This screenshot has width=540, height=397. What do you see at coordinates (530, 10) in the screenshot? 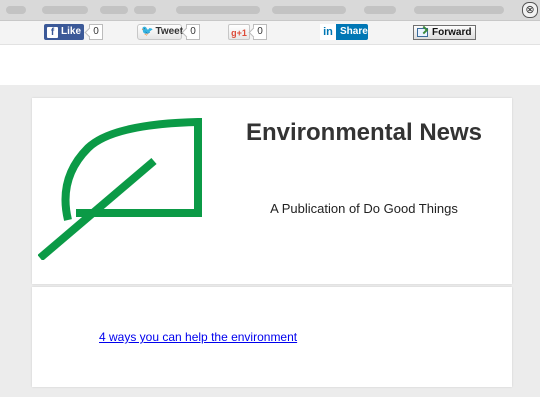
I see `close-icon: ⊗` at bounding box center [530, 10].